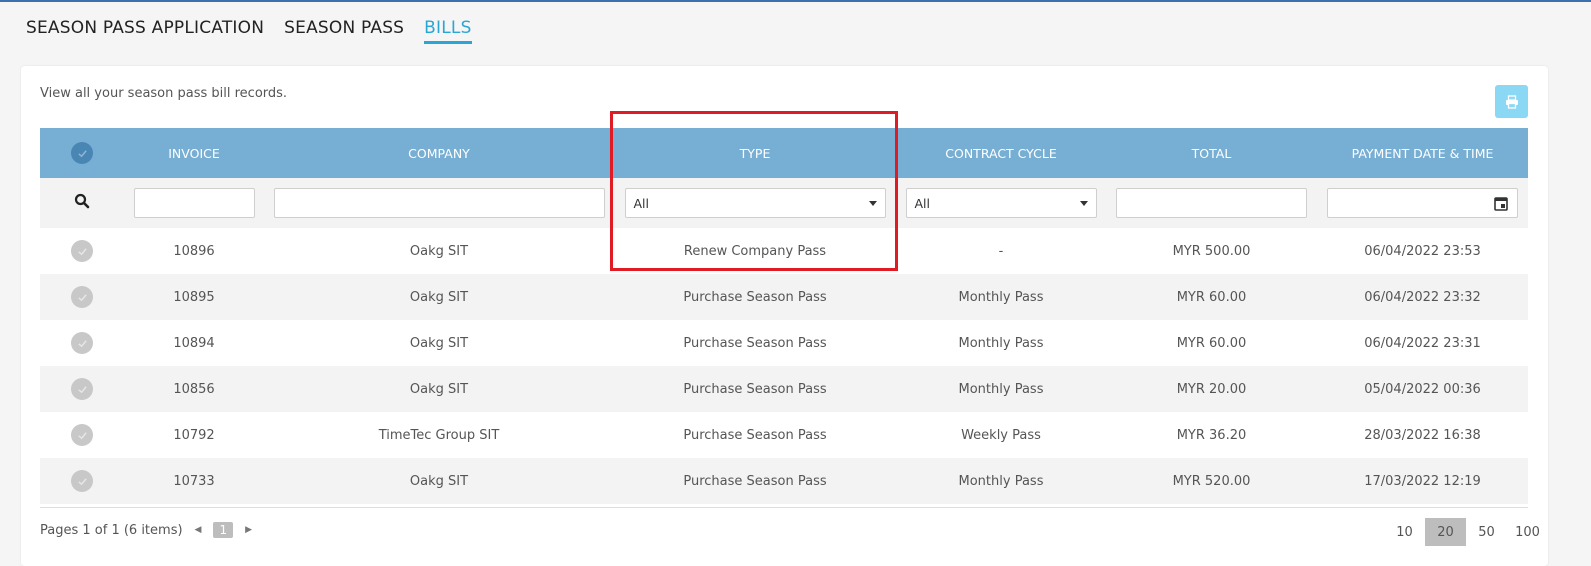 This screenshot has height=566, width=1591. Describe the element at coordinates (1211, 153) in the screenshot. I see `col-total: TOTAL` at that location.